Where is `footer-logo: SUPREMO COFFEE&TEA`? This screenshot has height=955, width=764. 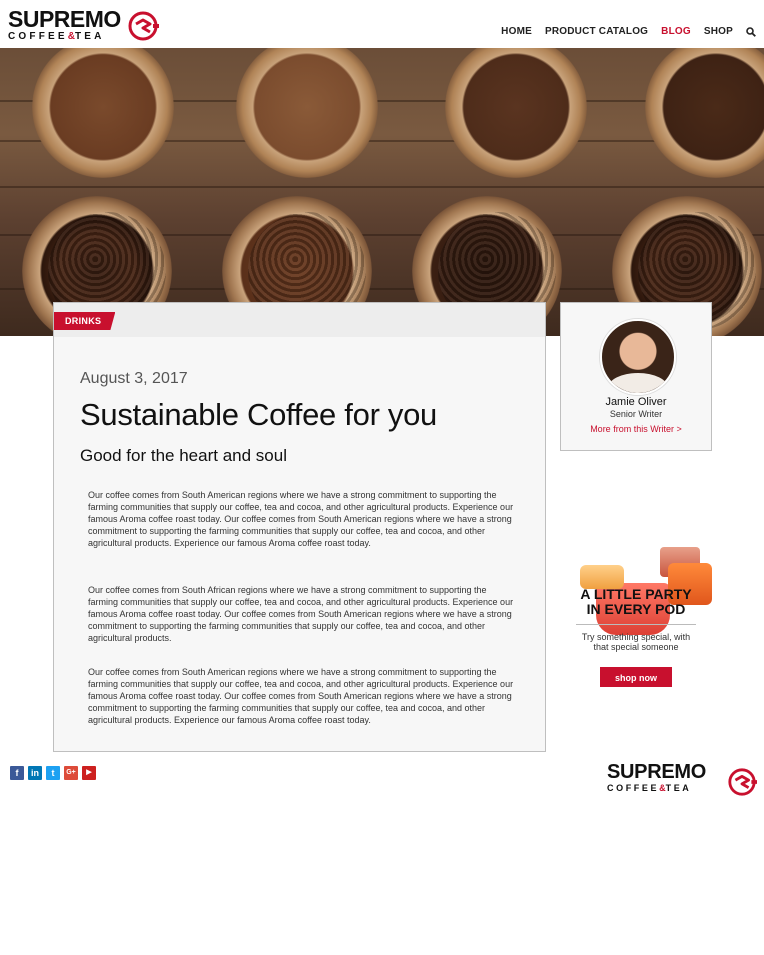
footer-logo: SUPREMO COFFEE&TEA is located at coordinates (657, 777).